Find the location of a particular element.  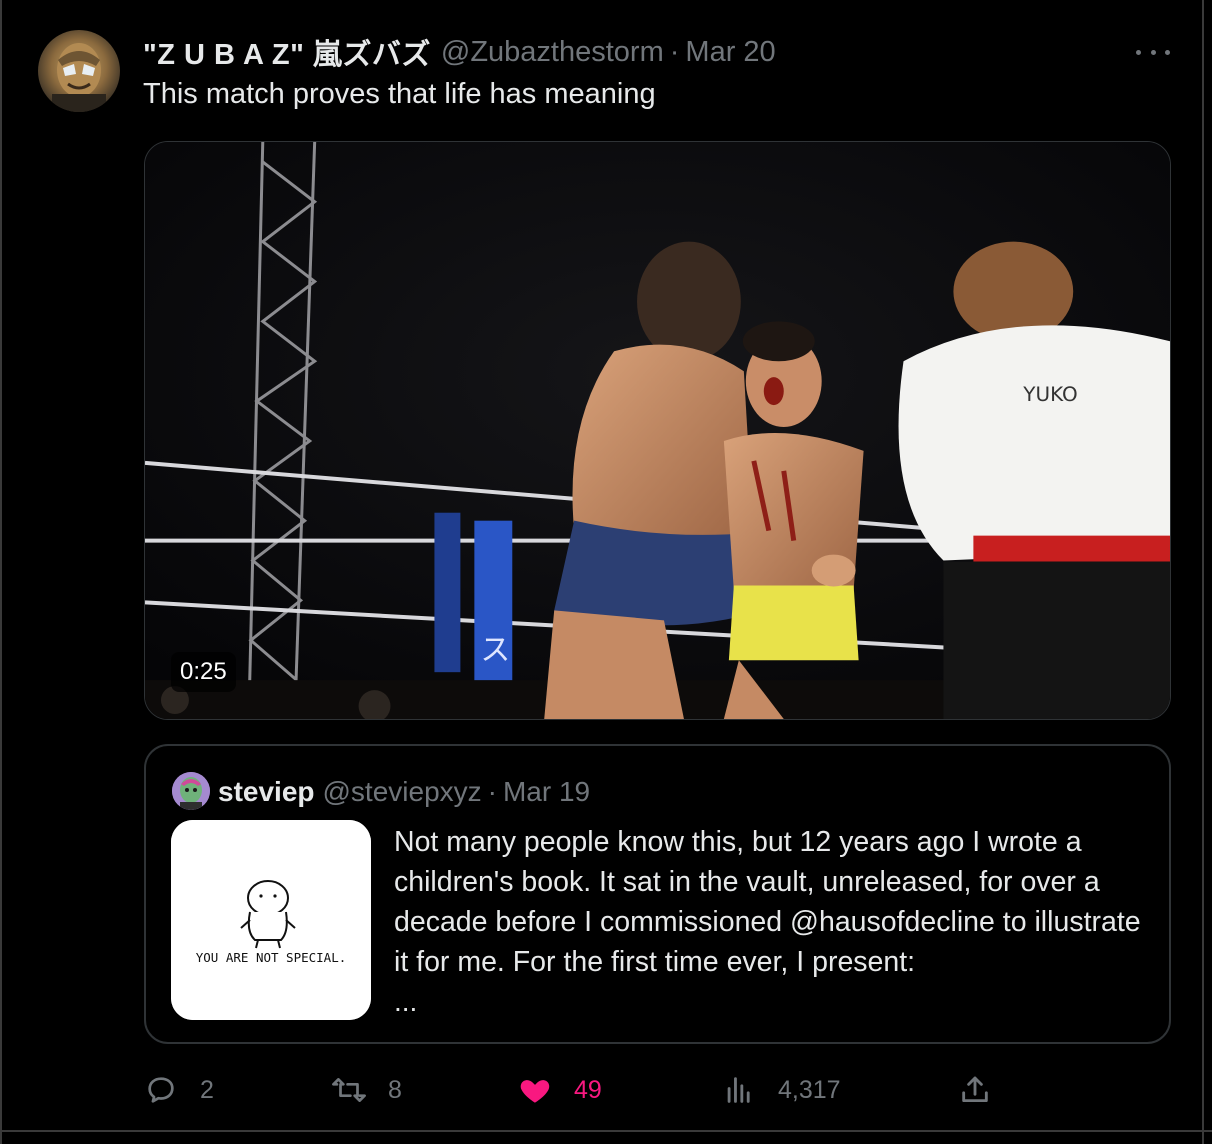

like-button: 49 is located at coordinates (560, 1090).